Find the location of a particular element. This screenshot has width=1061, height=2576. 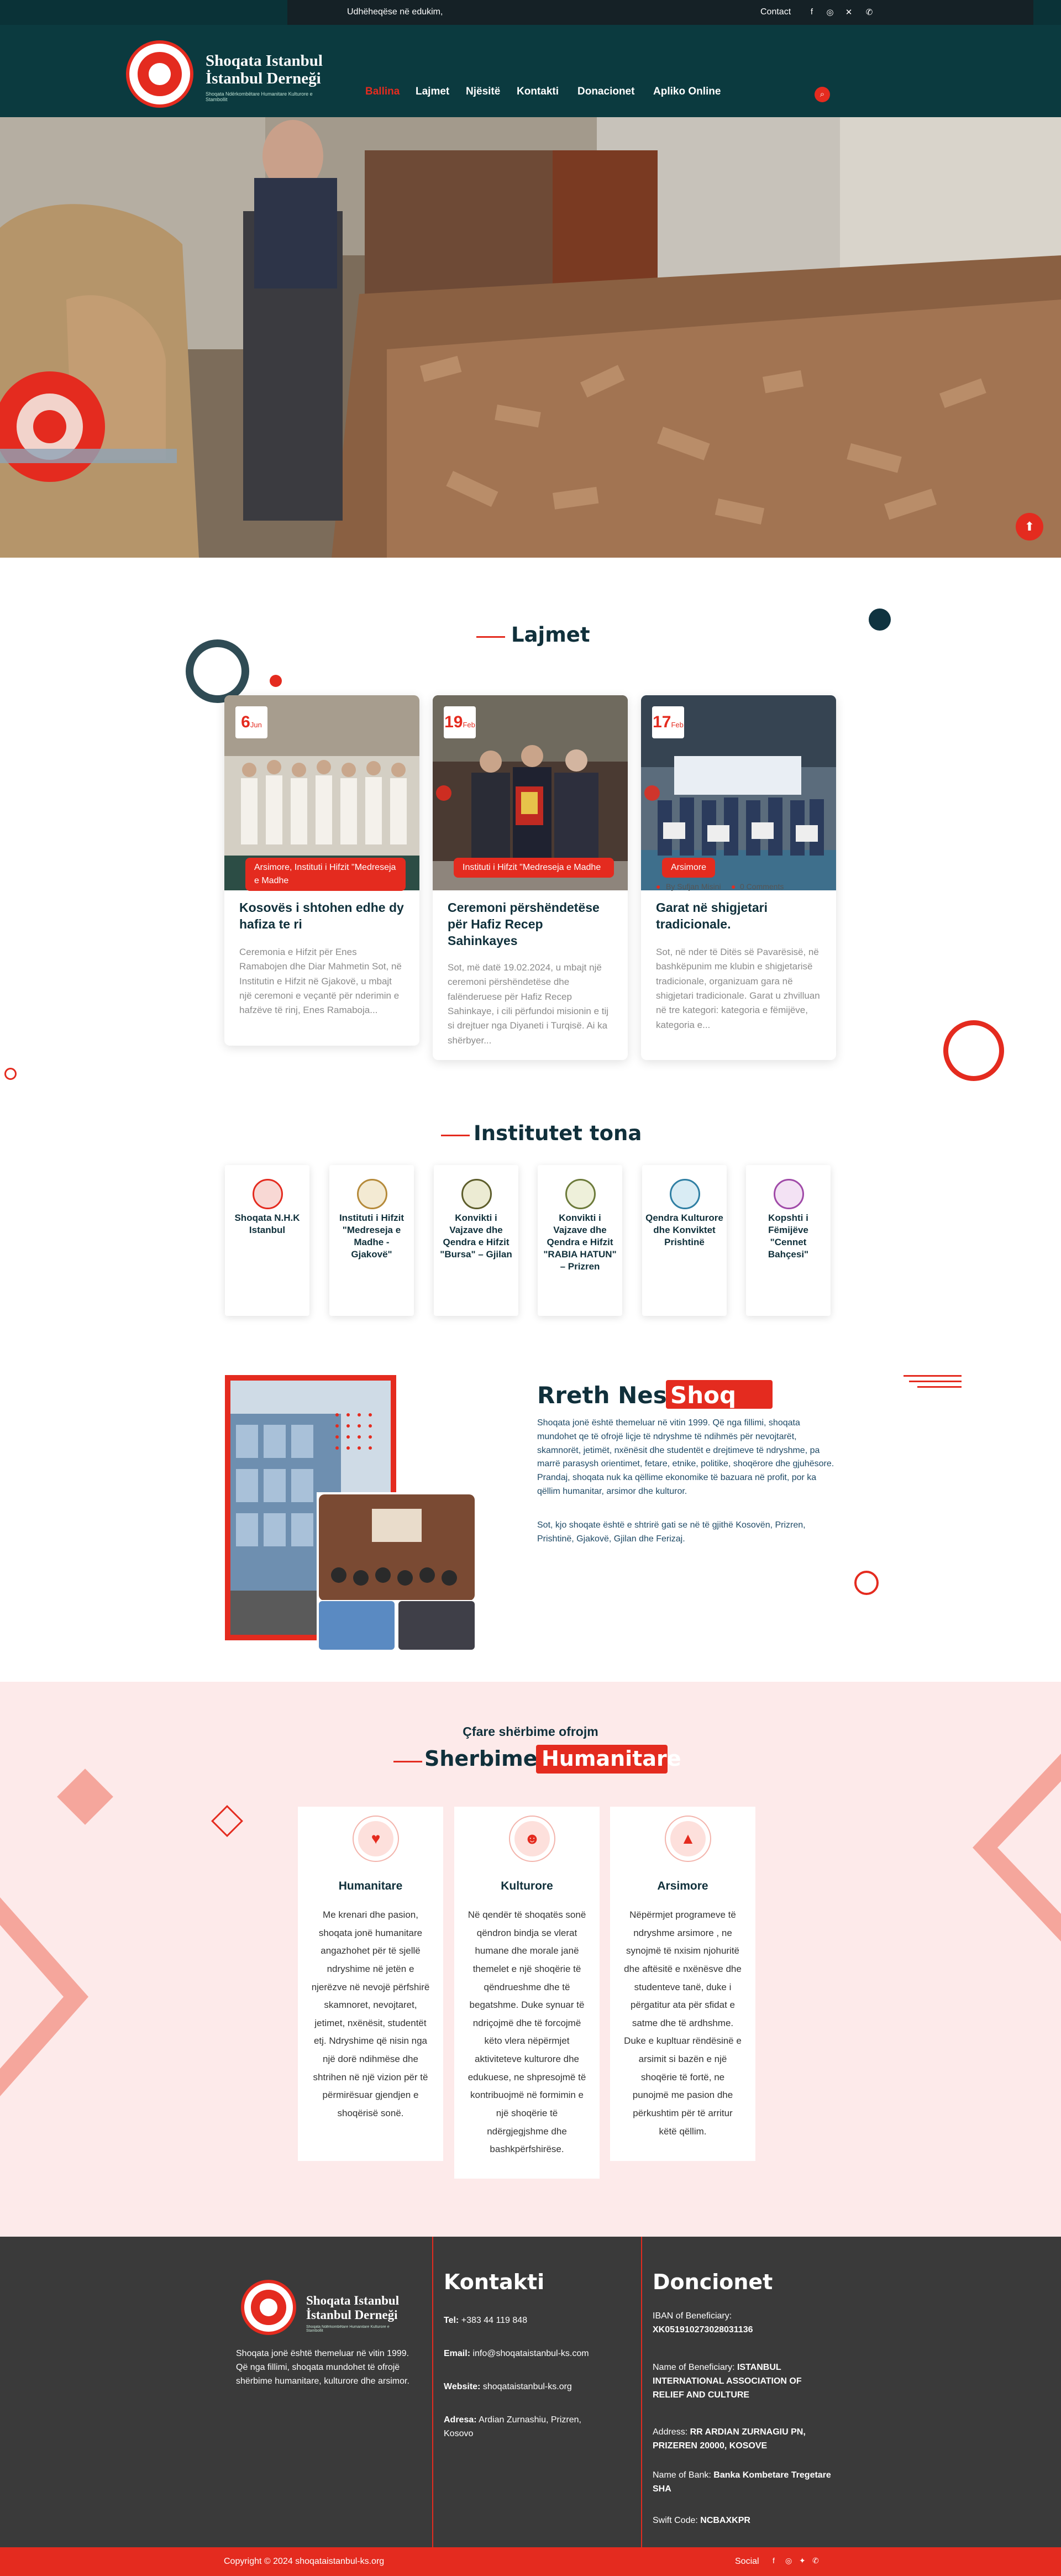

contact-link: Contact is located at coordinates (775, 12).